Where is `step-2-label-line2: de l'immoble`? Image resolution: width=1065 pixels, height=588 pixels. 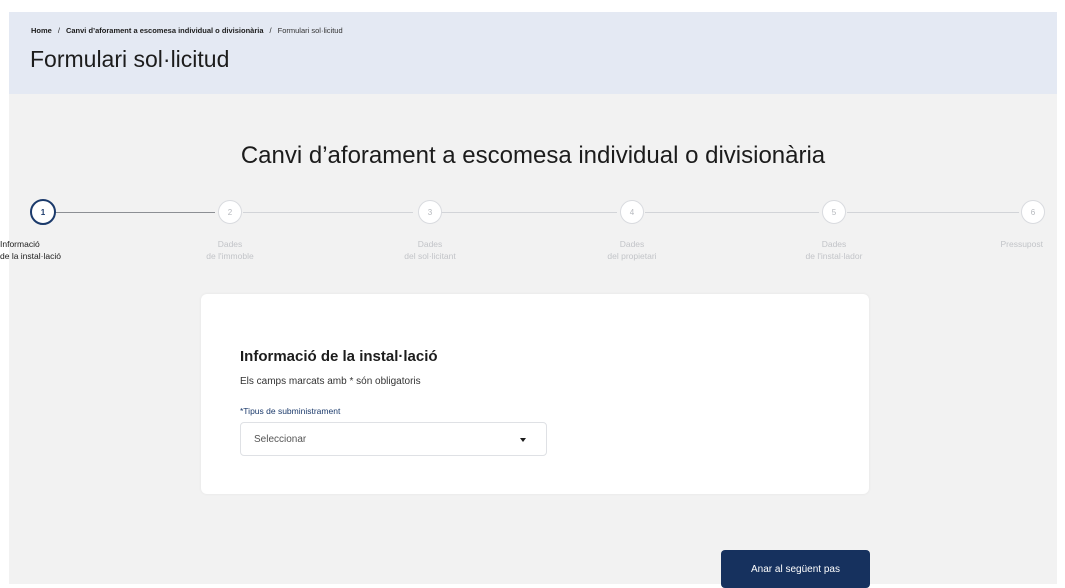 step-2-label-line2: de l'immoble is located at coordinates (230, 256).